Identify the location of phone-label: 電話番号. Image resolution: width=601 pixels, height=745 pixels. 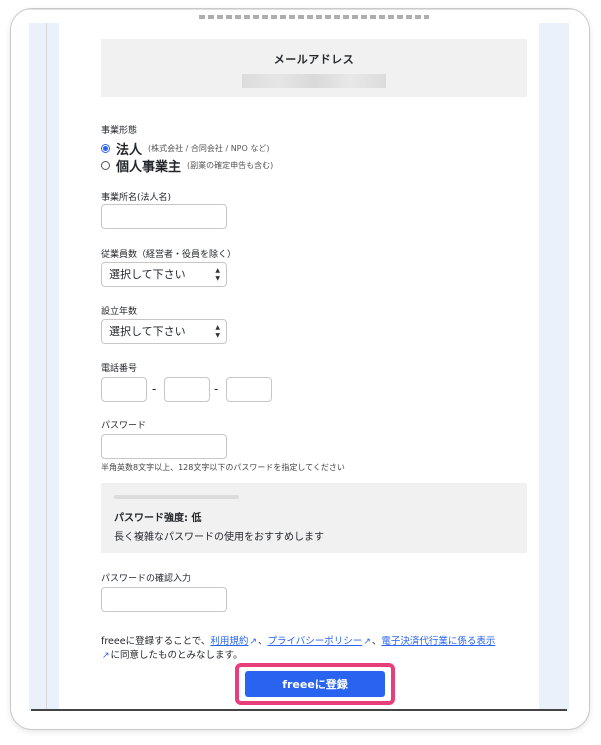
(119, 369).